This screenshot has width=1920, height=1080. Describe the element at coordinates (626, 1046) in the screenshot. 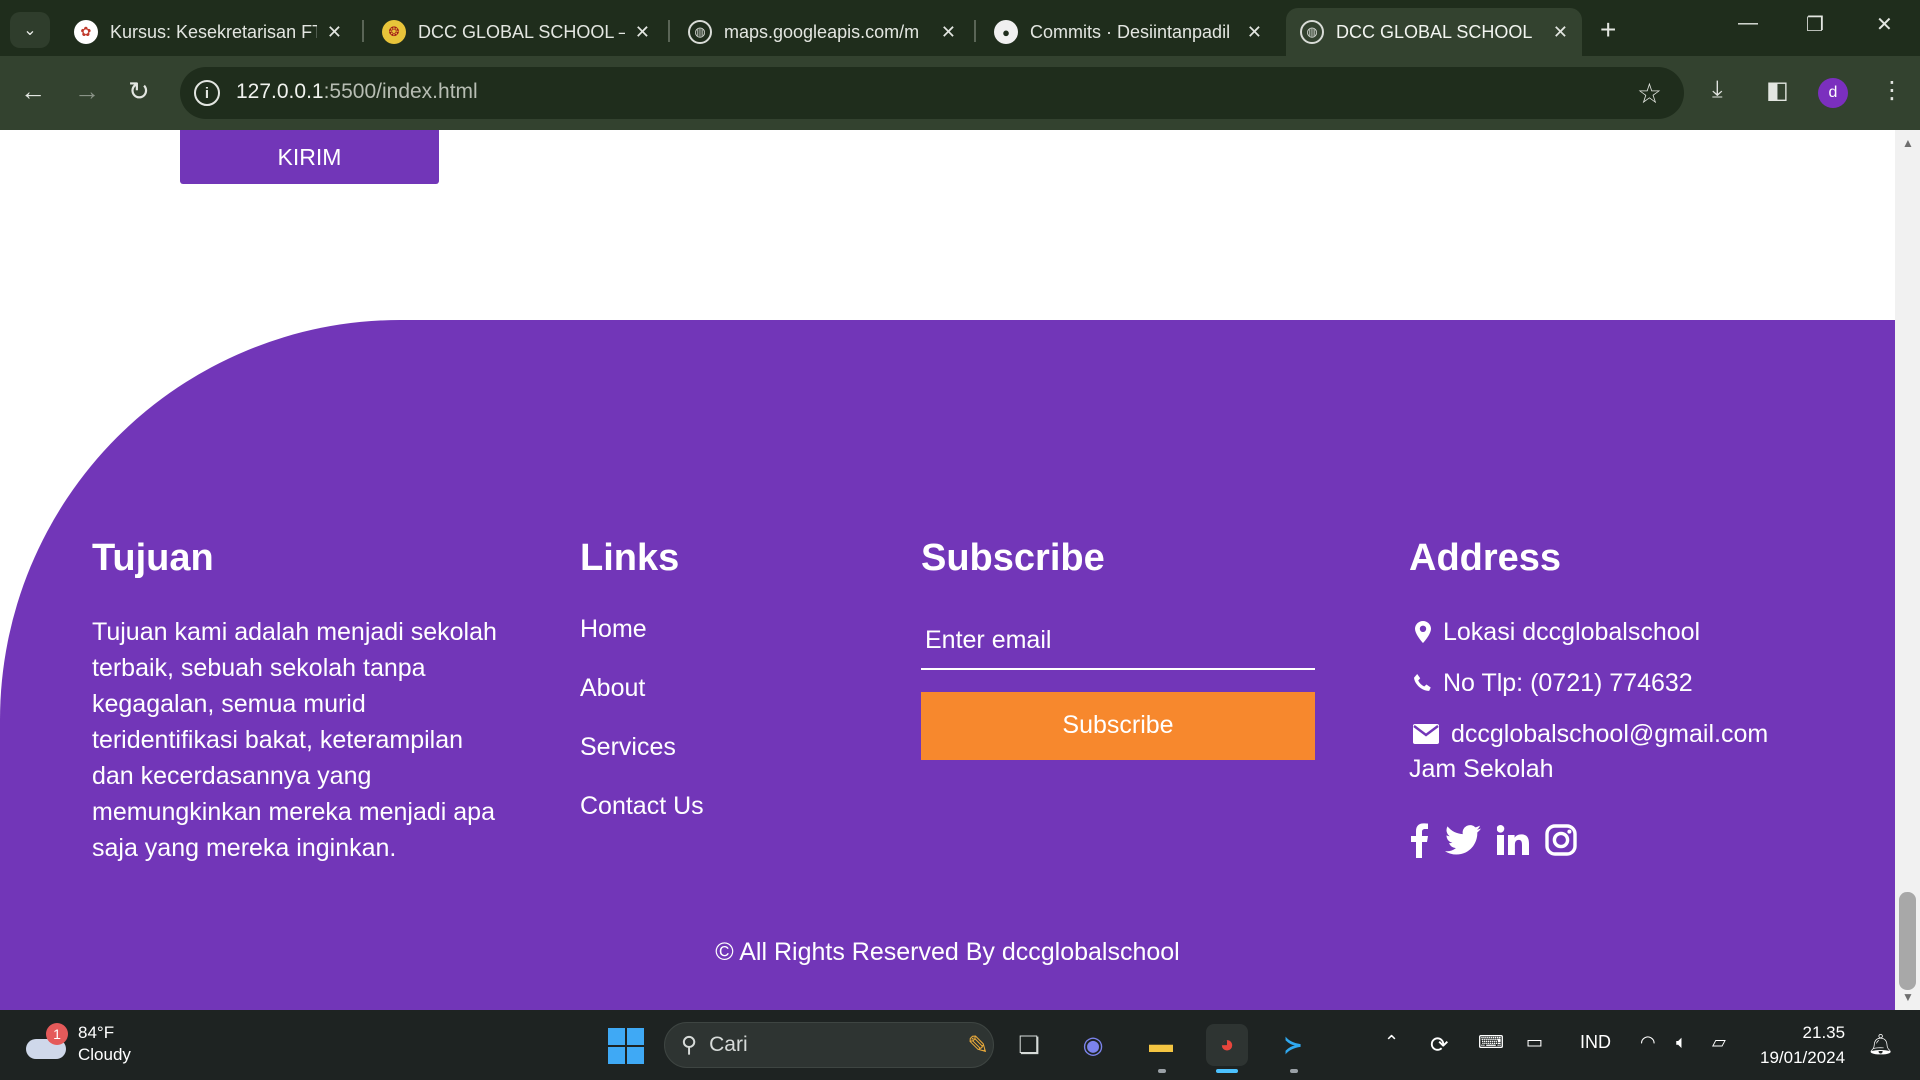

I see `windows-start-icon` at that location.